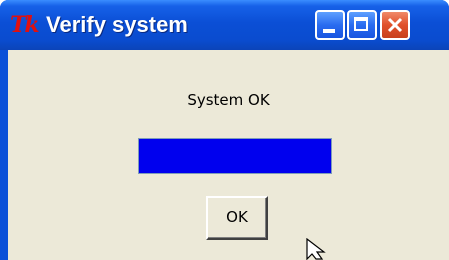 The height and width of the screenshot is (260, 449). I want to click on minimize-icon, so click(329, 31).